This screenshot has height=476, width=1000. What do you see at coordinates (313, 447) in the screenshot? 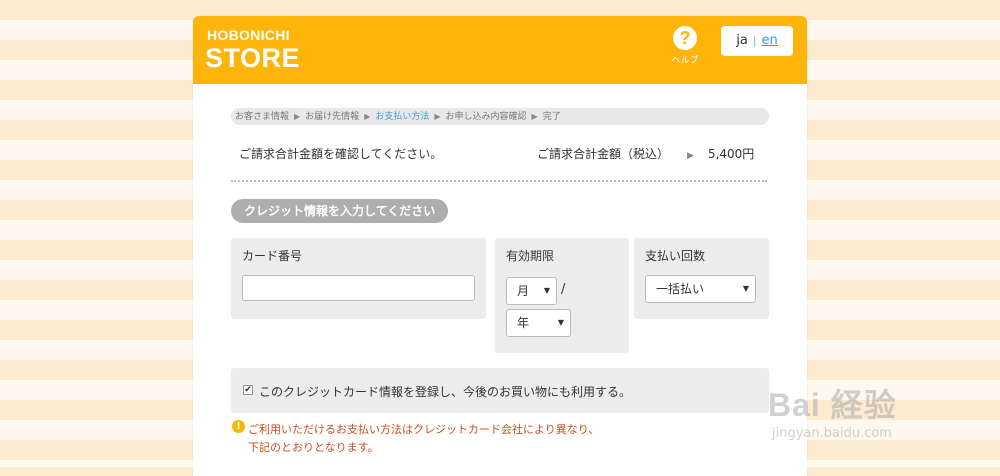
I see `notice-text-line2: 下記のとおりとなります。` at bounding box center [313, 447].